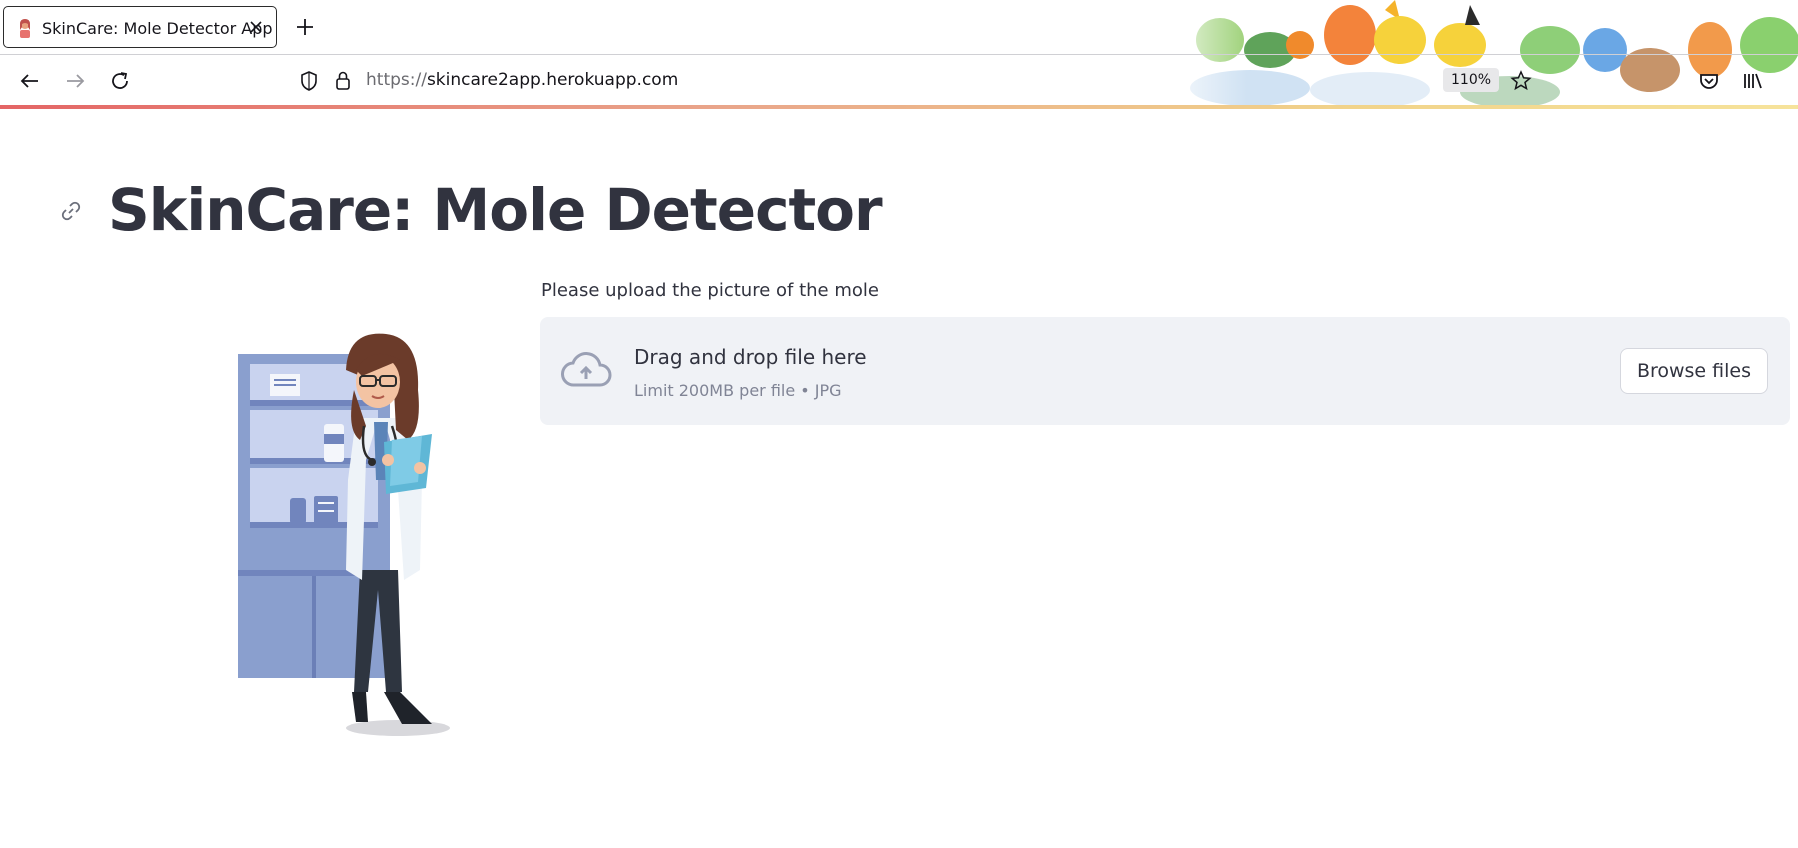 This screenshot has width=1798, height=848. Describe the element at coordinates (344, 534) in the screenshot. I see `doctor-illustration` at that location.